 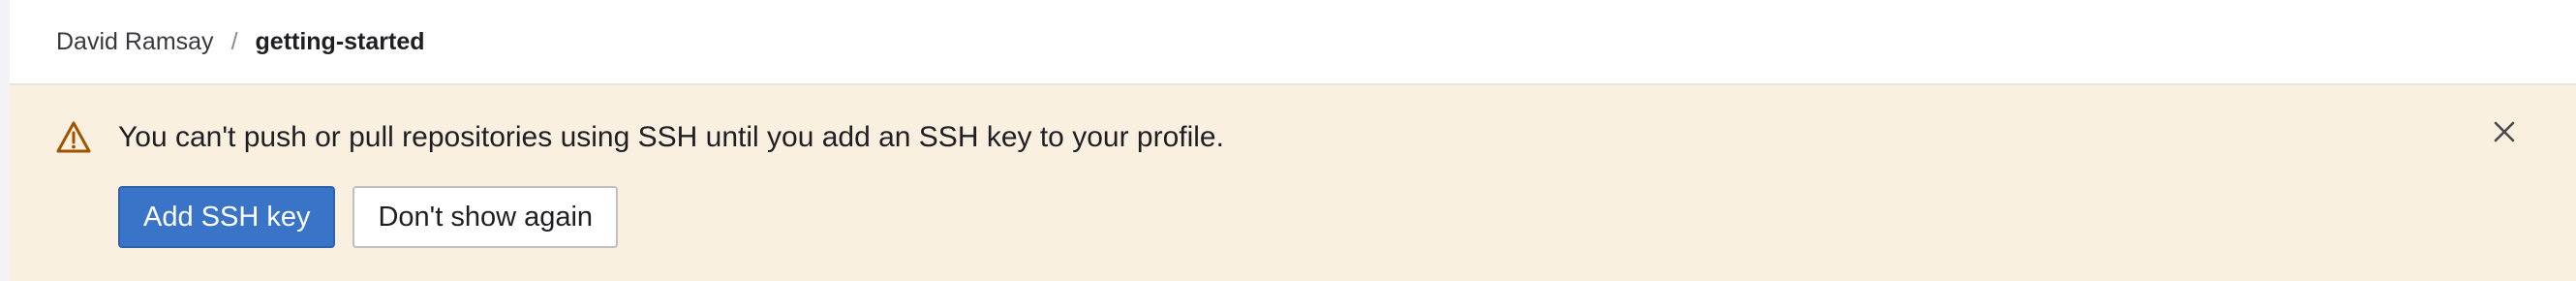 I want to click on breadcrumb-current-project: getting-started, so click(x=340, y=42).